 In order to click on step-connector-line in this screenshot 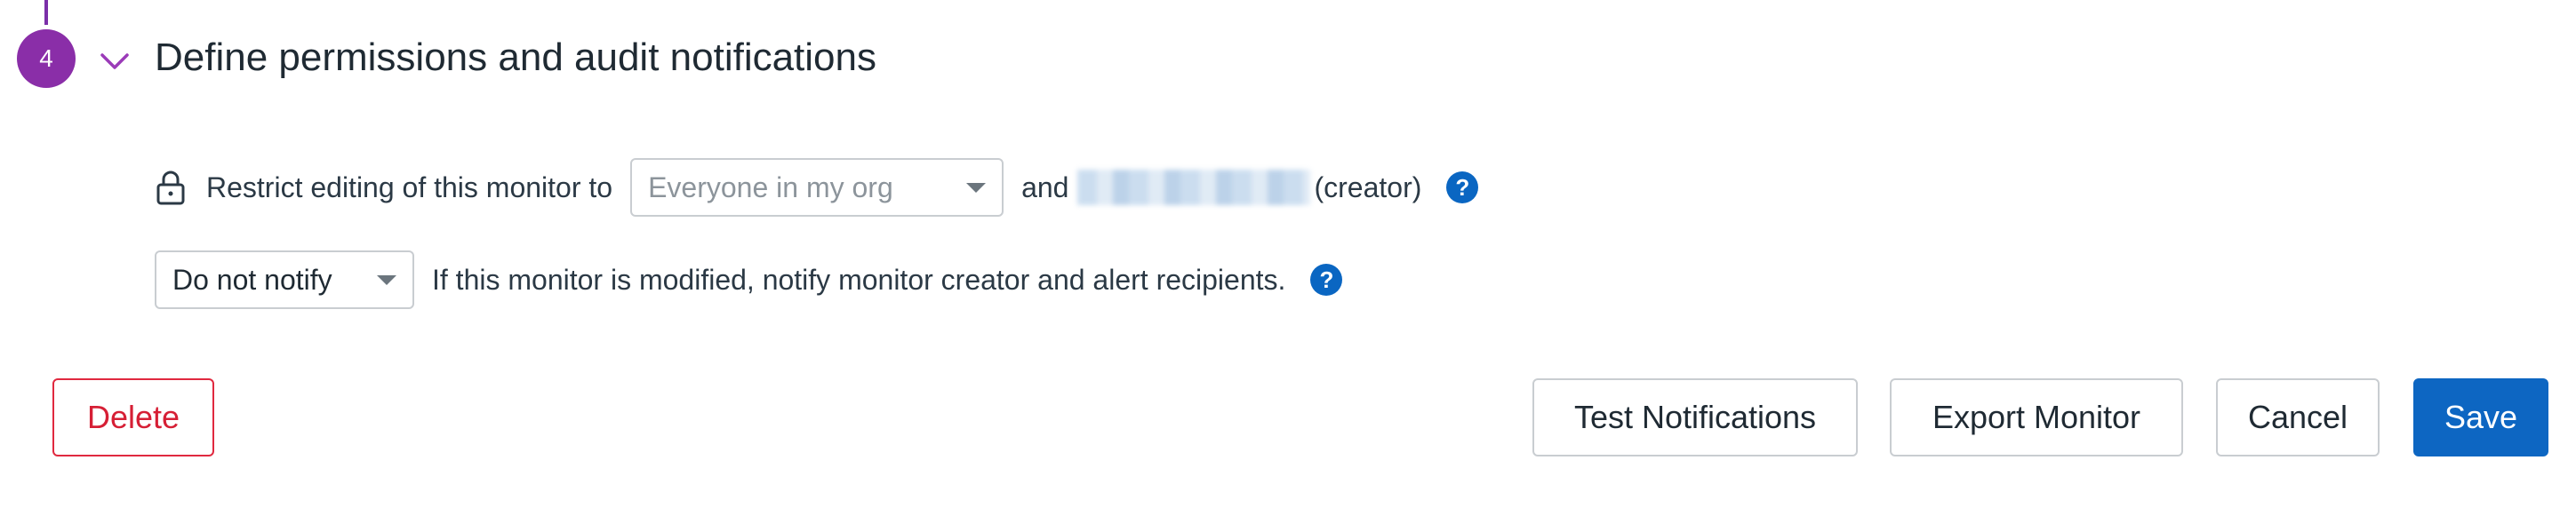, I will do `click(46, 12)`.